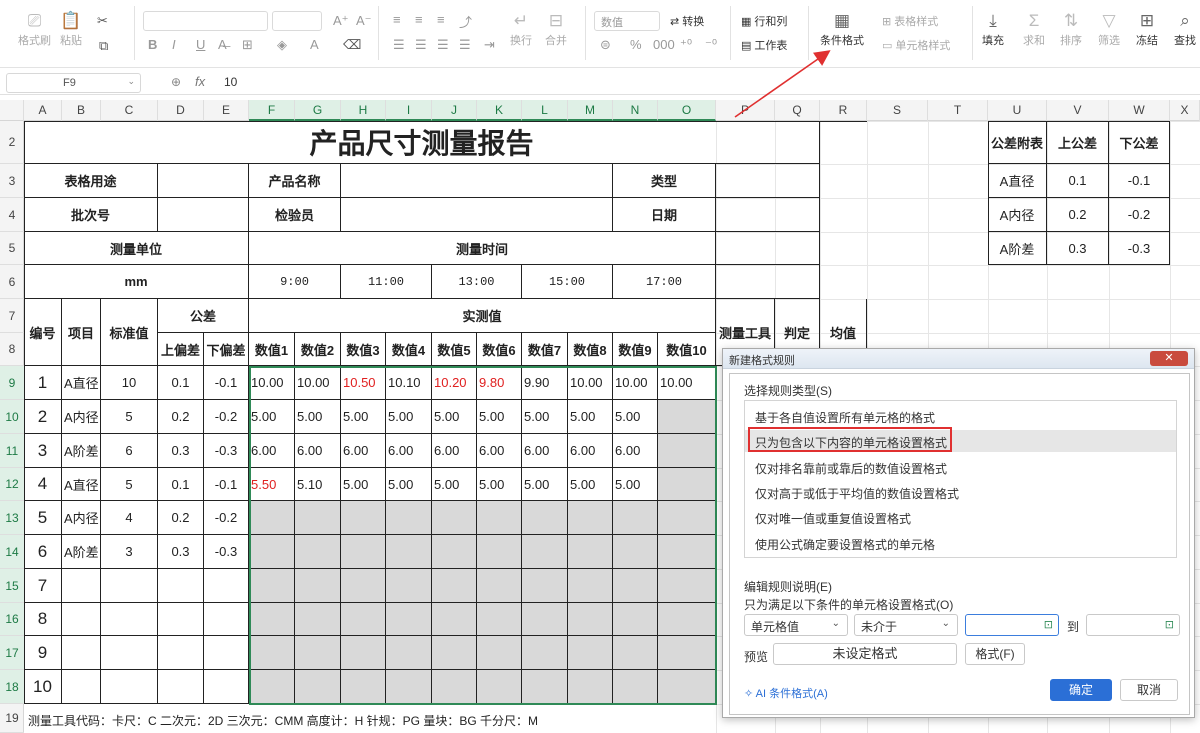 The image size is (1200, 733). What do you see at coordinates (897, 110) in the screenshot?
I see `column-header-s: S` at bounding box center [897, 110].